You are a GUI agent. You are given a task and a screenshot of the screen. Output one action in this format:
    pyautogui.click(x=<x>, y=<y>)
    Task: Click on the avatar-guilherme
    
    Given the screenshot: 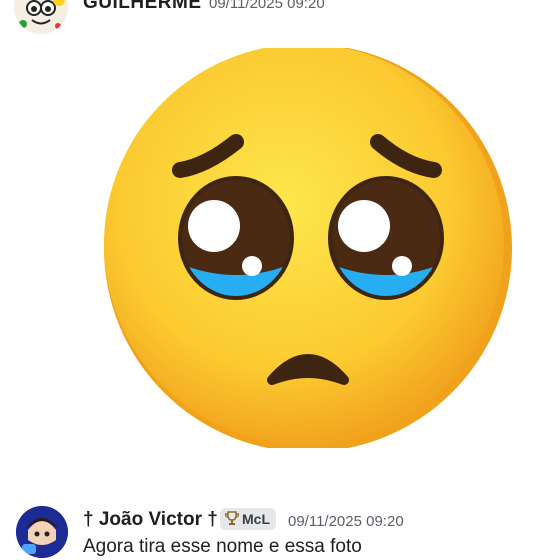 What is the action you would take?
    pyautogui.click(x=41, y=17)
    